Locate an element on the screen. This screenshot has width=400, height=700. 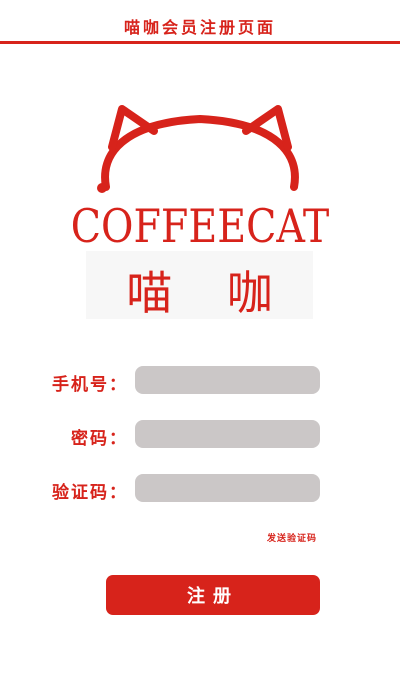
code-row: 验证码： is located at coordinates (200, 488).